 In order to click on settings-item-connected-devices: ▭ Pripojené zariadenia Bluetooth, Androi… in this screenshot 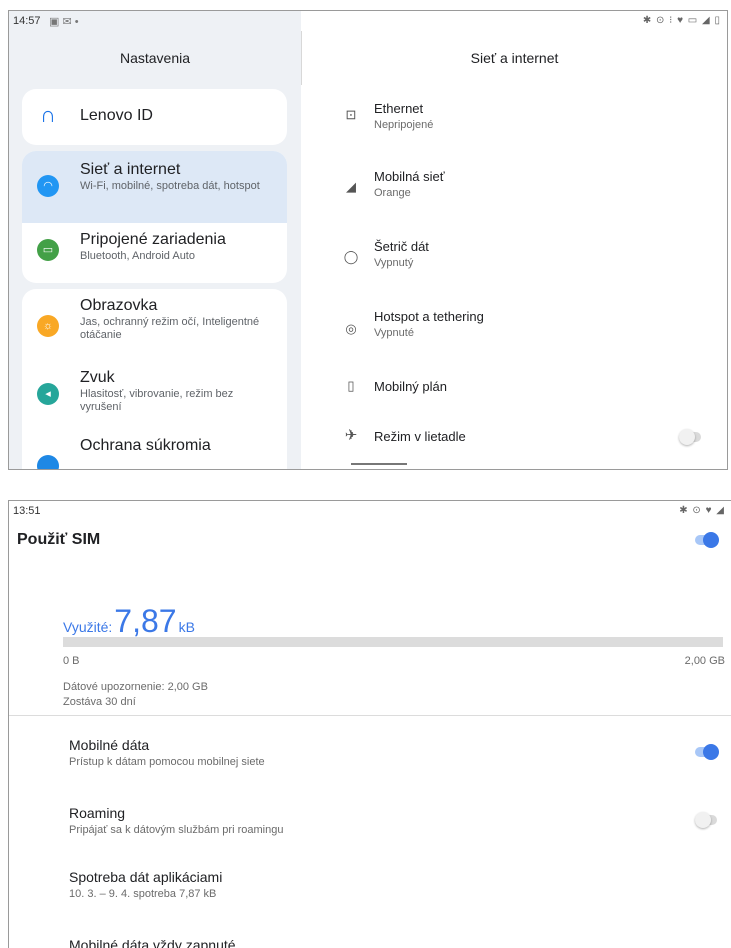, I will do `click(154, 253)`.